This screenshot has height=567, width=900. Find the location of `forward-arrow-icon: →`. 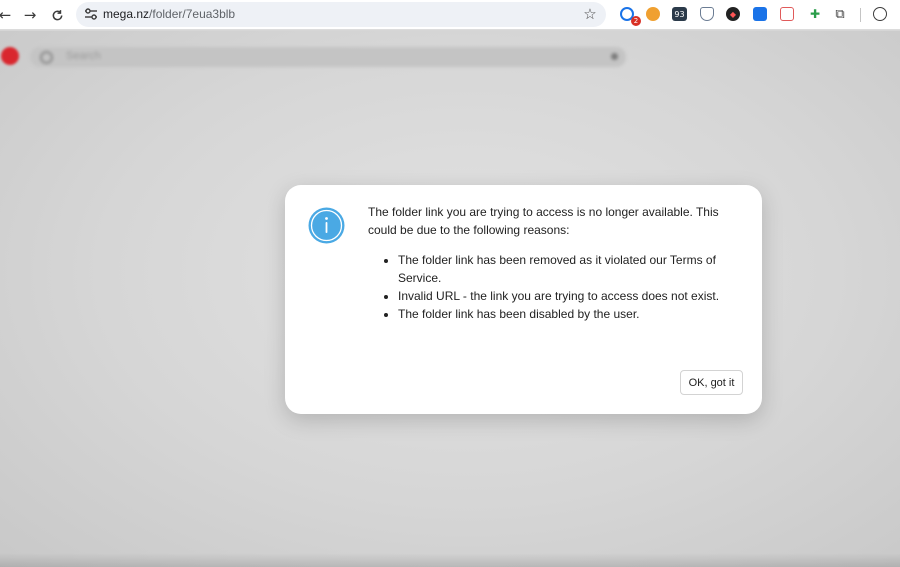

forward-arrow-icon: → is located at coordinates (30, 15).